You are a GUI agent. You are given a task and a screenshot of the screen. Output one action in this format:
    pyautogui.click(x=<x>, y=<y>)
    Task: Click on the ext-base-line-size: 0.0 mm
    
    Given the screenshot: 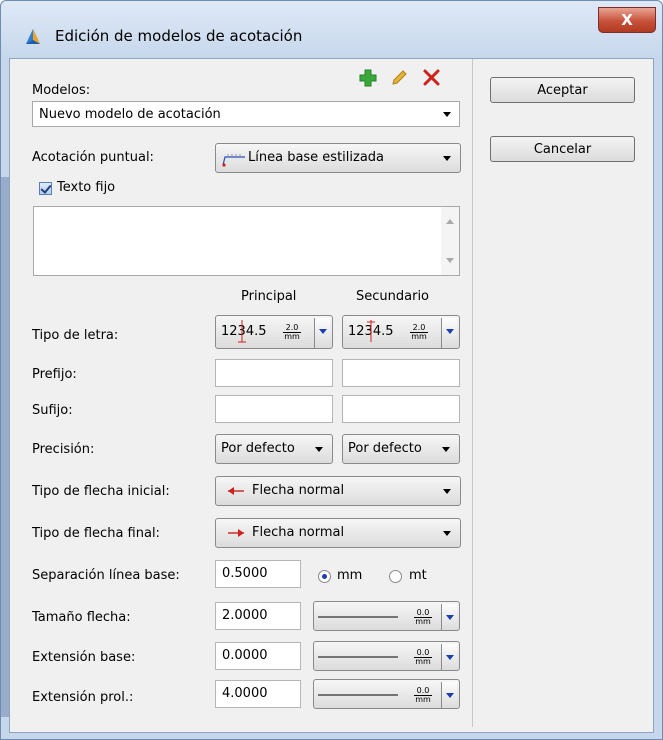 What is the action you would take?
    pyautogui.click(x=423, y=657)
    